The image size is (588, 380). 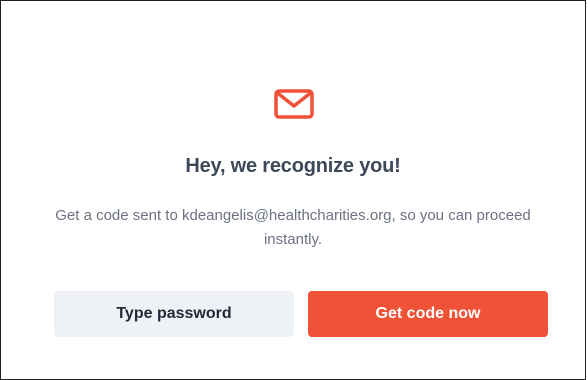 I want to click on get-code-now-button: Get code now, so click(x=428, y=314).